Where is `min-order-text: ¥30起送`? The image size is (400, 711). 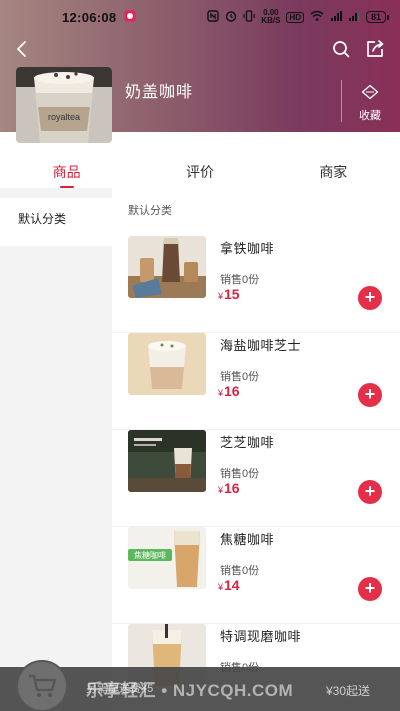
min-order-text: ¥30起送 is located at coordinates (348, 691).